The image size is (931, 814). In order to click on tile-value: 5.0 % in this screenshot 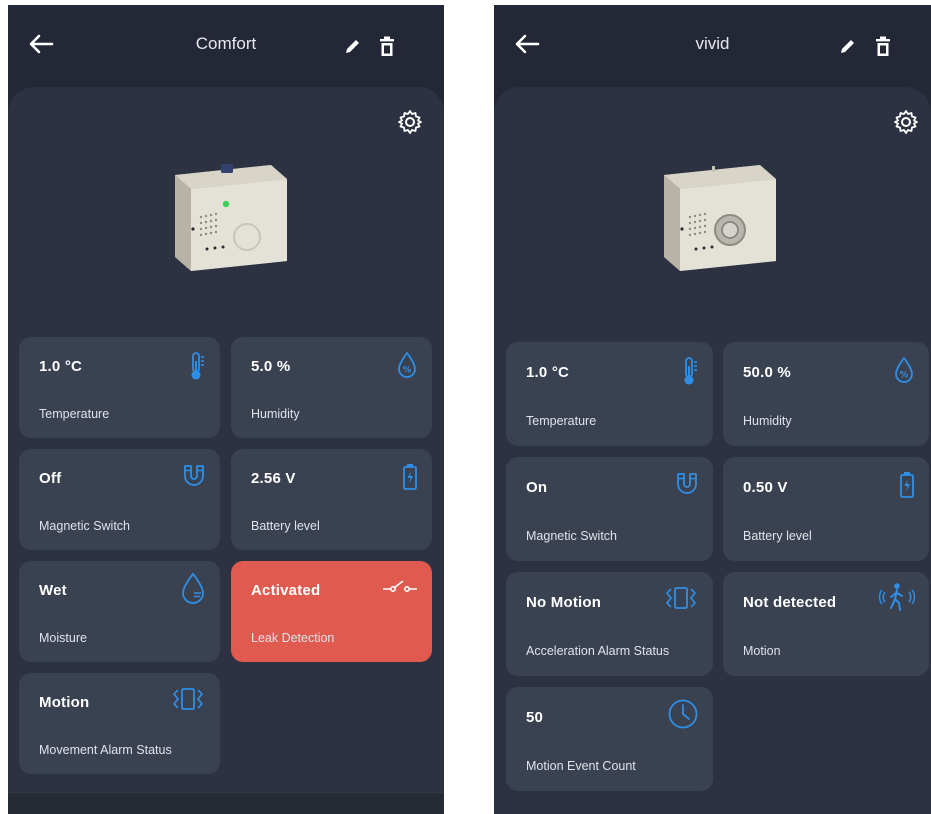, I will do `click(271, 366)`.